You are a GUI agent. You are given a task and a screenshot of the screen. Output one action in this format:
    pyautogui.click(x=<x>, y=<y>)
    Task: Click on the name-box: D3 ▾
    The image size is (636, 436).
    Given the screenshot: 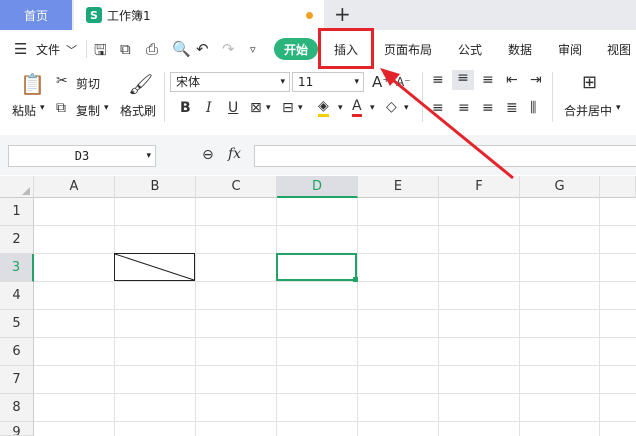 What is the action you would take?
    pyautogui.click(x=82, y=156)
    